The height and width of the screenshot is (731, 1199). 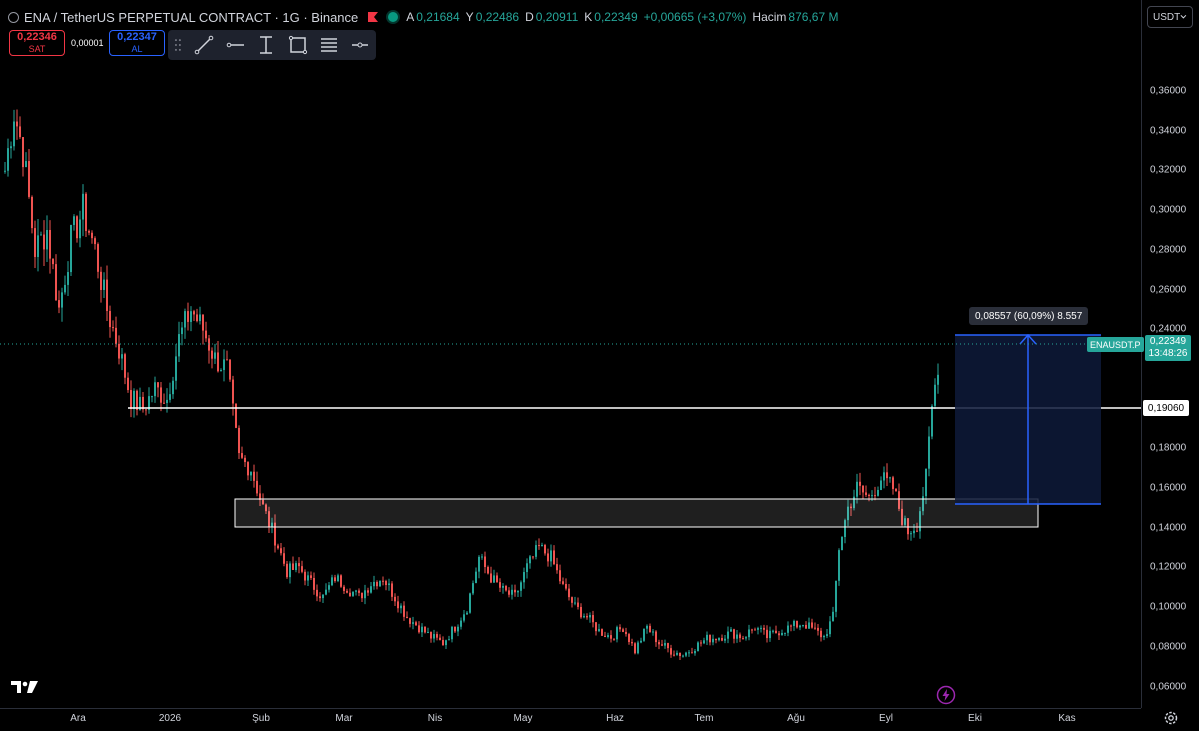 I want to click on trend-line-icon, so click(x=203, y=45).